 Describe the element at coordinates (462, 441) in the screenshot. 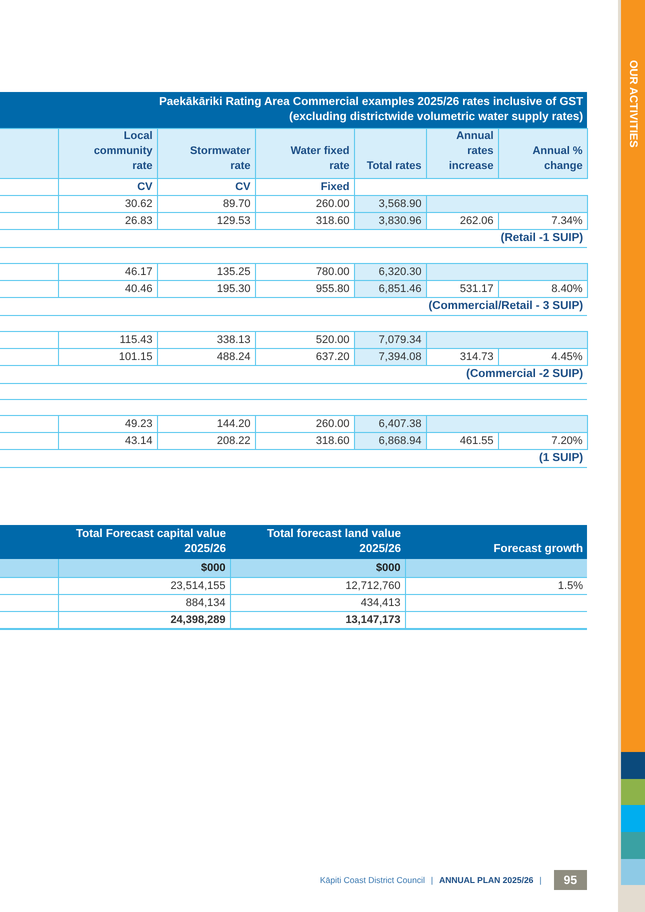

I see `table-cell: 461.55` at that location.